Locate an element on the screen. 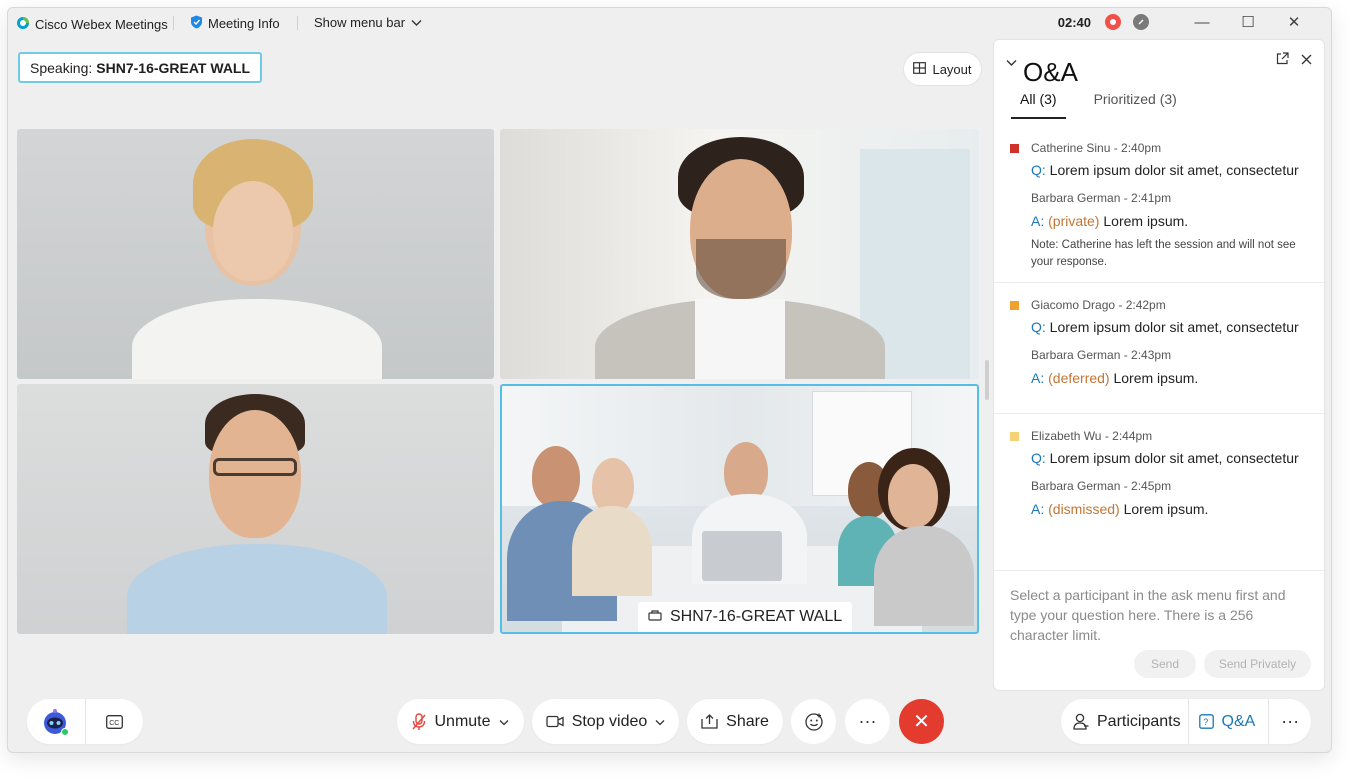  asker-name-time: Giacomo Drago - 2:42pm is located at coordinates (1098, 305).